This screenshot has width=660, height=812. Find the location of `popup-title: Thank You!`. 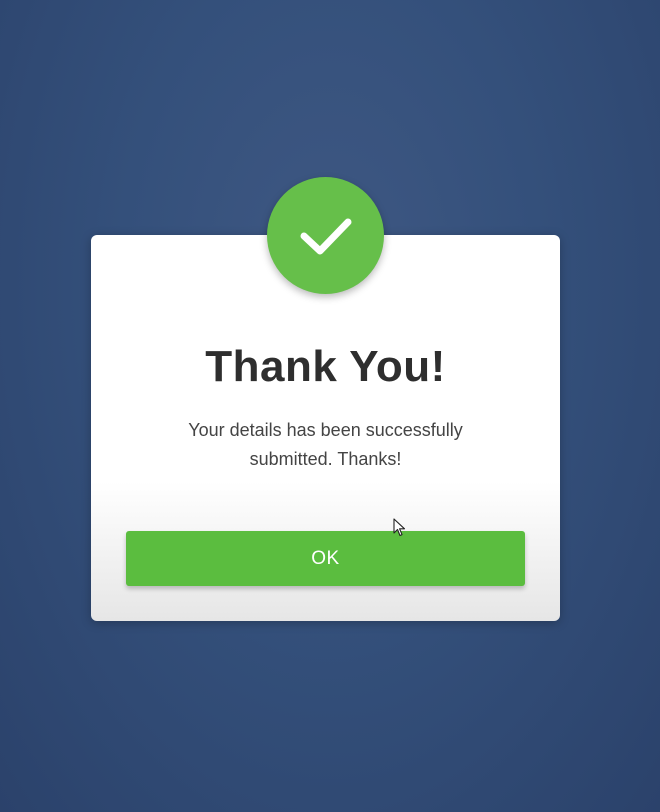

popup-title: Thank You! is located at coordinates (325, 366).